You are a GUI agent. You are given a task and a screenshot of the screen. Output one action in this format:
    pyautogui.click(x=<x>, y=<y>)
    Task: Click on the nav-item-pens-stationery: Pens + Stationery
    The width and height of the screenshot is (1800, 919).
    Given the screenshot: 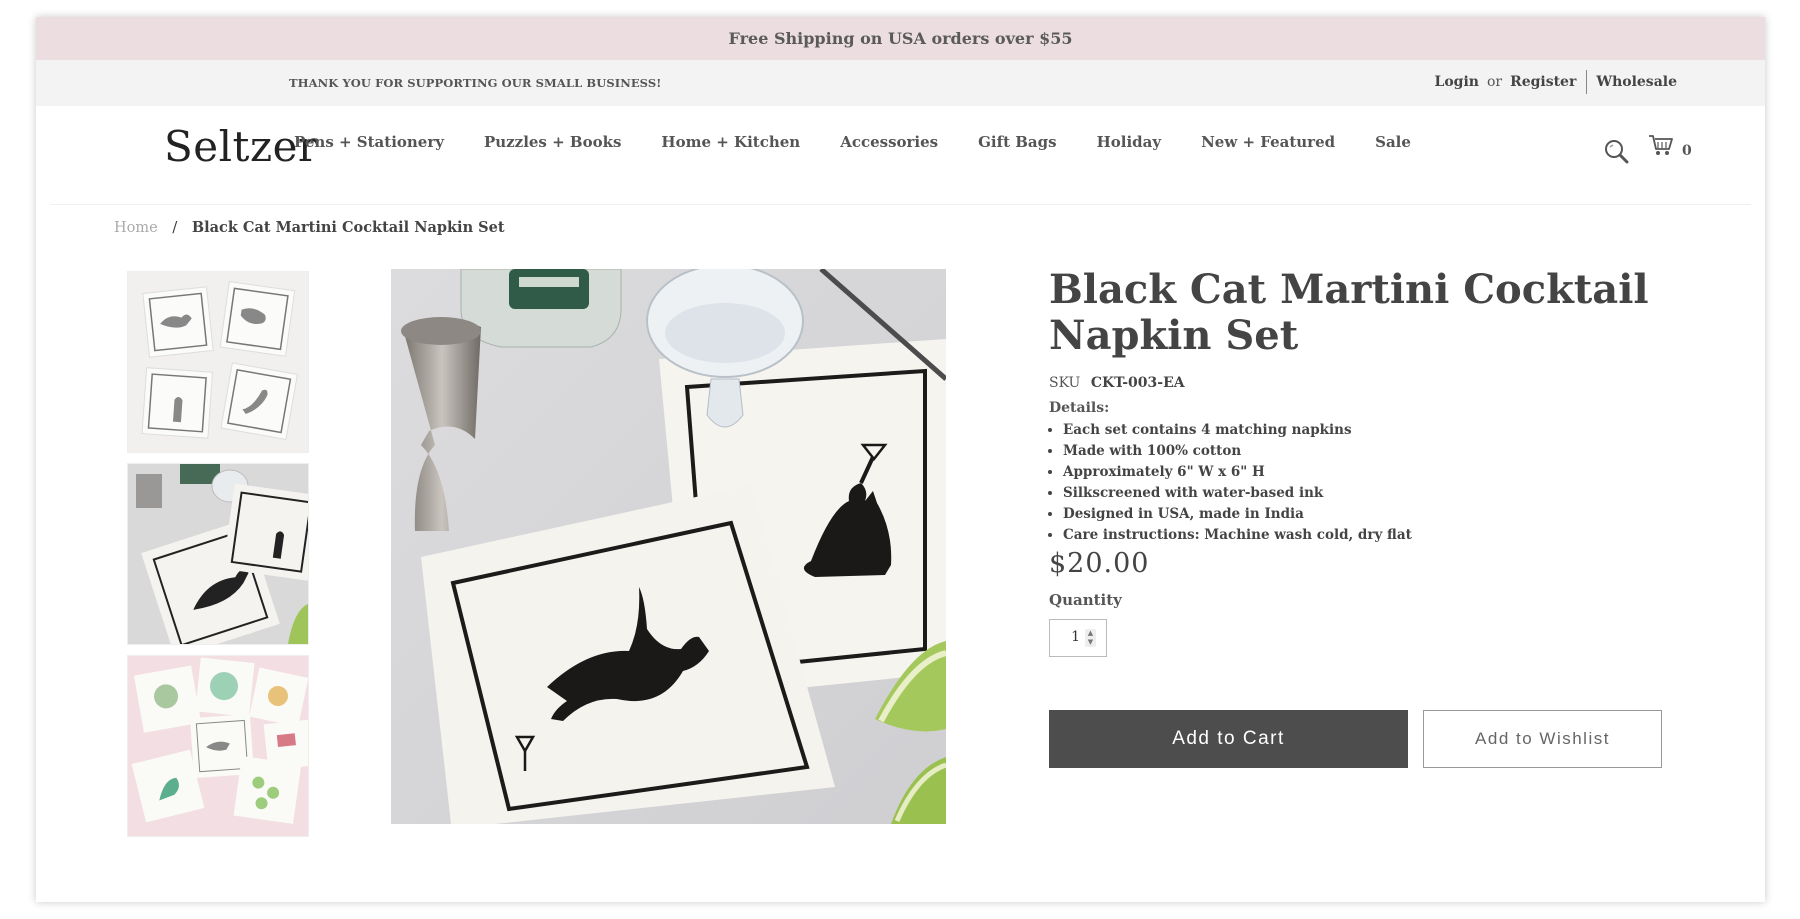 What is the action you would take?
    pyautogui.click(x=369, y=142)
    